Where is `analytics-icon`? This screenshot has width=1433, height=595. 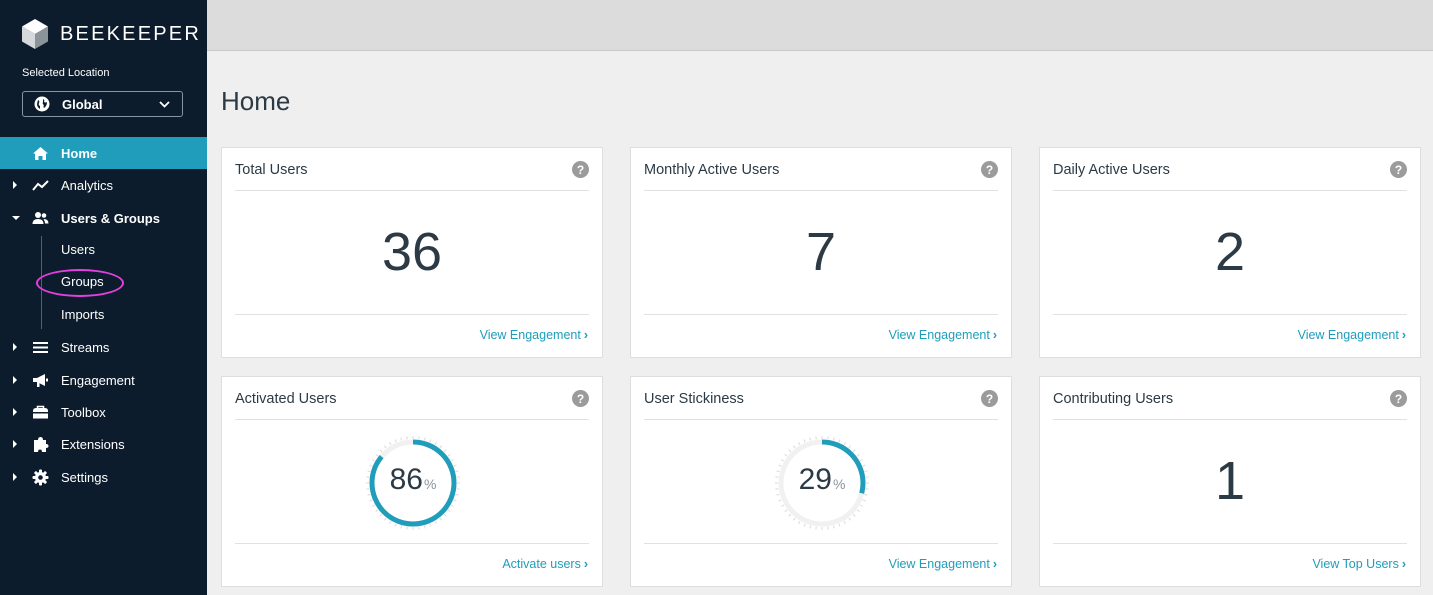
analytics-icon is located at coordinates (40, 185).